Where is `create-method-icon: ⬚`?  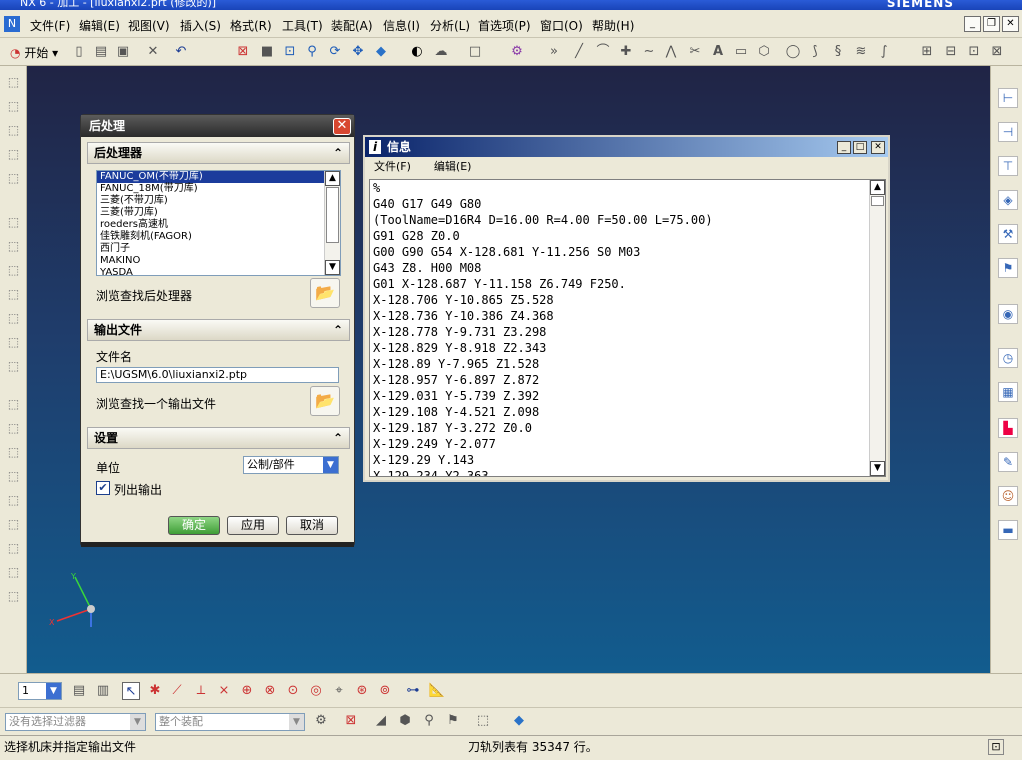
create-method-icon: ⬚ is located at coordinates (13, 154).